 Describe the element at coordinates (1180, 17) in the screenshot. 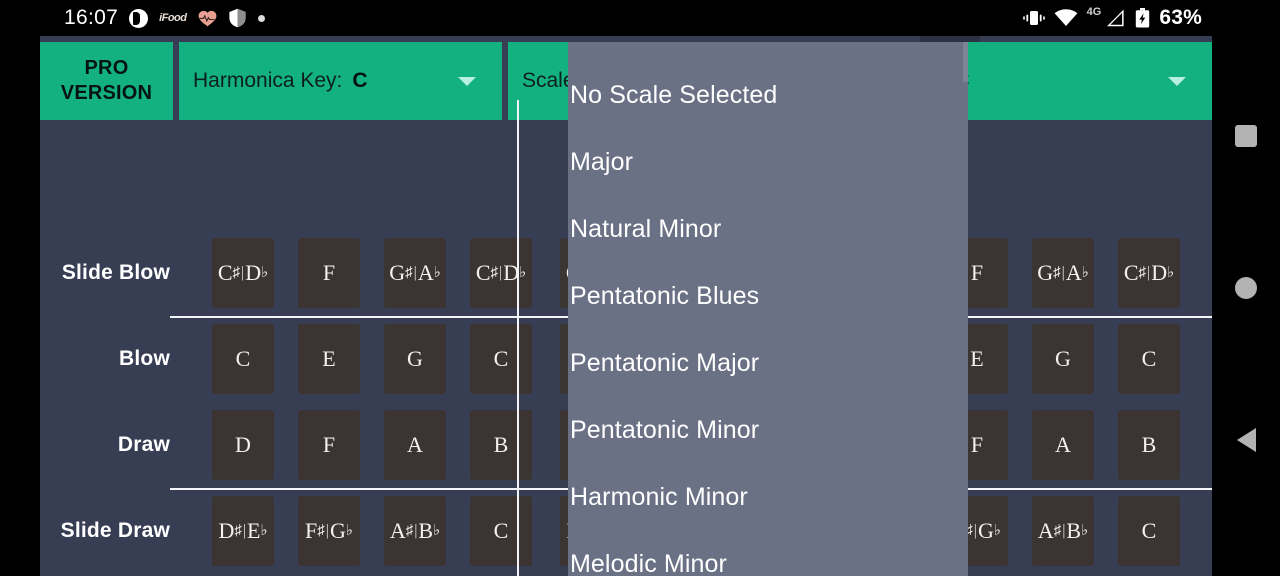

I see `battery-percent-label: 63%` at that location.